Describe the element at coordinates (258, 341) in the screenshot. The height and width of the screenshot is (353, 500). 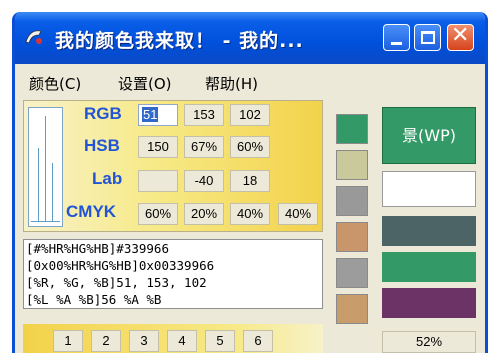
I see `palette-button-6: 6` at that location.